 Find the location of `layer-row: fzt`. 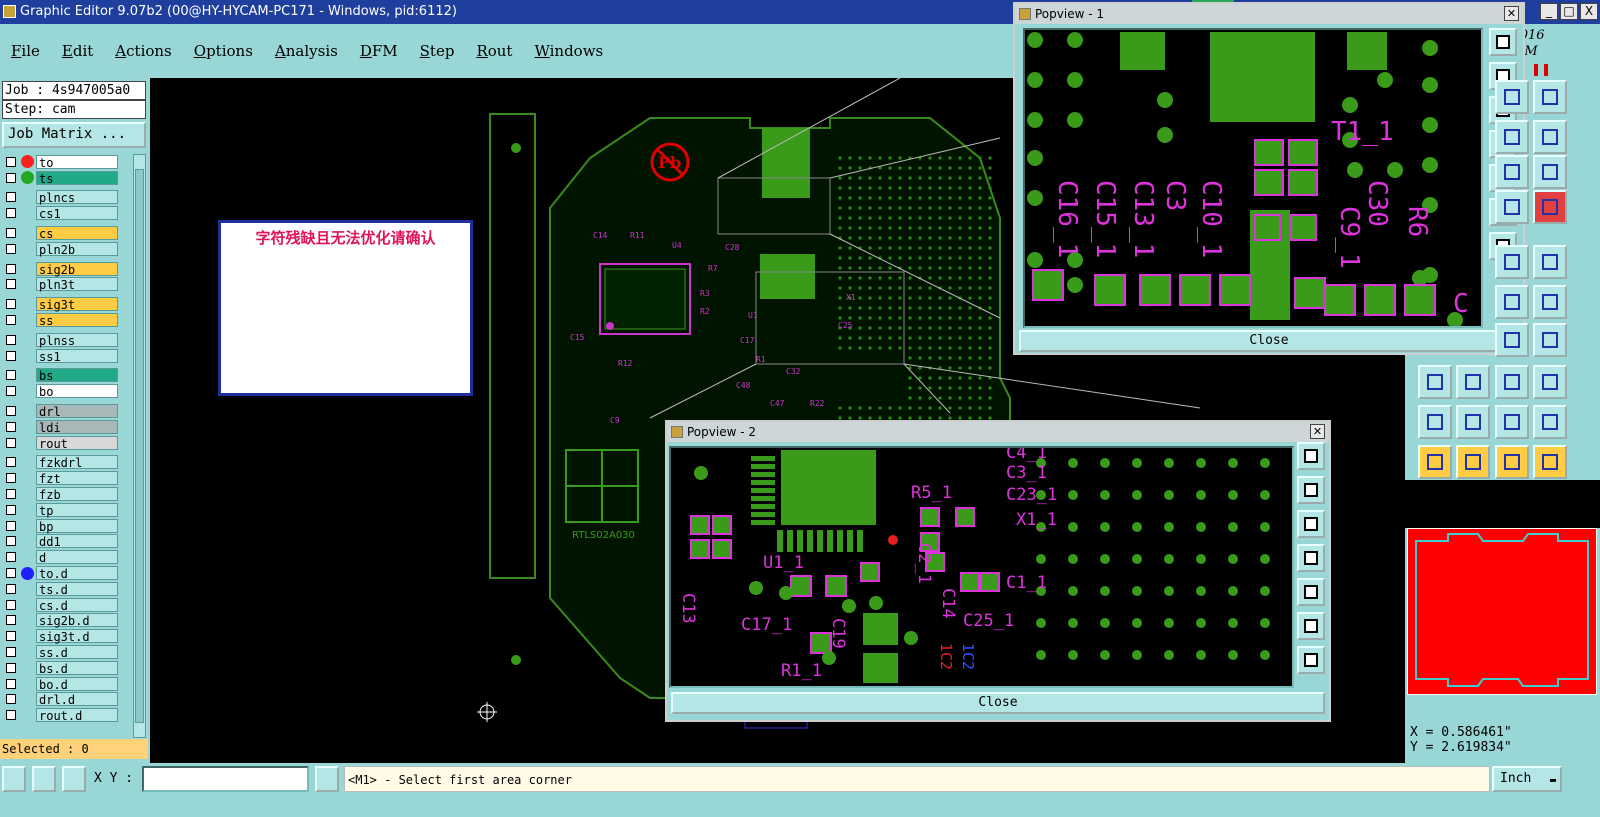

layer-row: fzt is located at coordinates (67, 478).